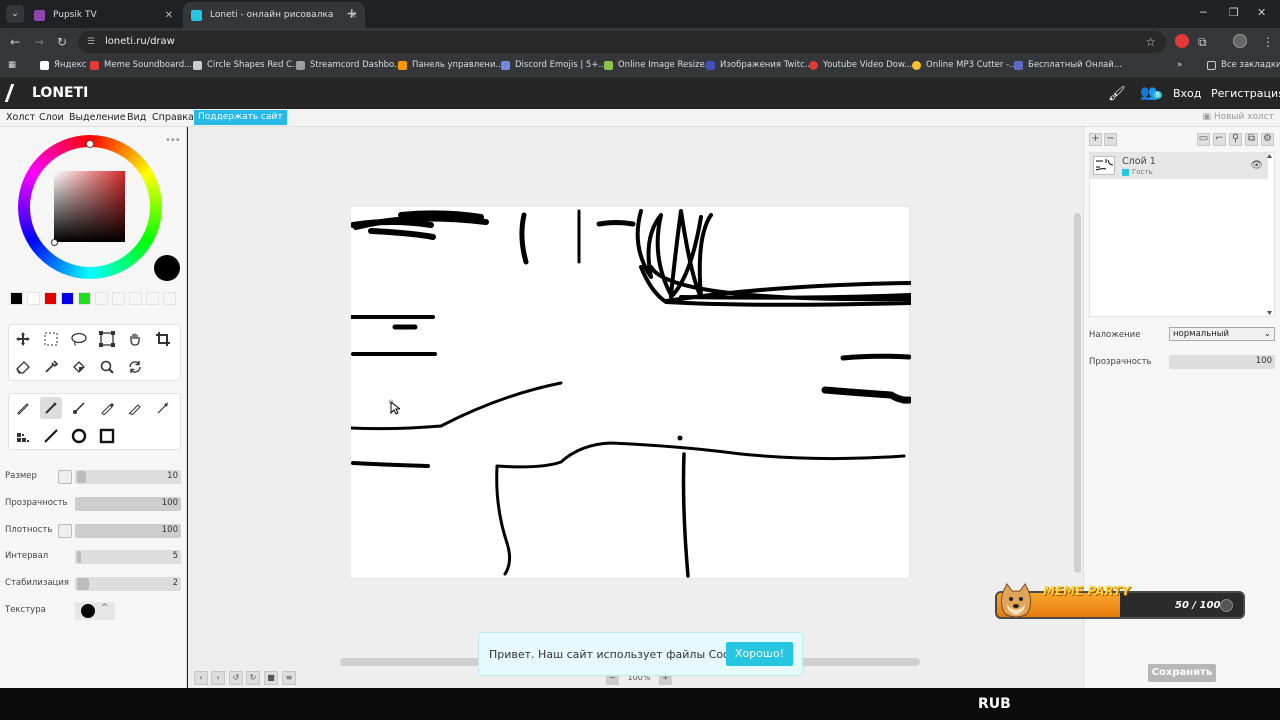  What do you see at coordinates (23, 367) in the screenshot?
I see `eraser-tool-icon` at bounding box center [23, 367].